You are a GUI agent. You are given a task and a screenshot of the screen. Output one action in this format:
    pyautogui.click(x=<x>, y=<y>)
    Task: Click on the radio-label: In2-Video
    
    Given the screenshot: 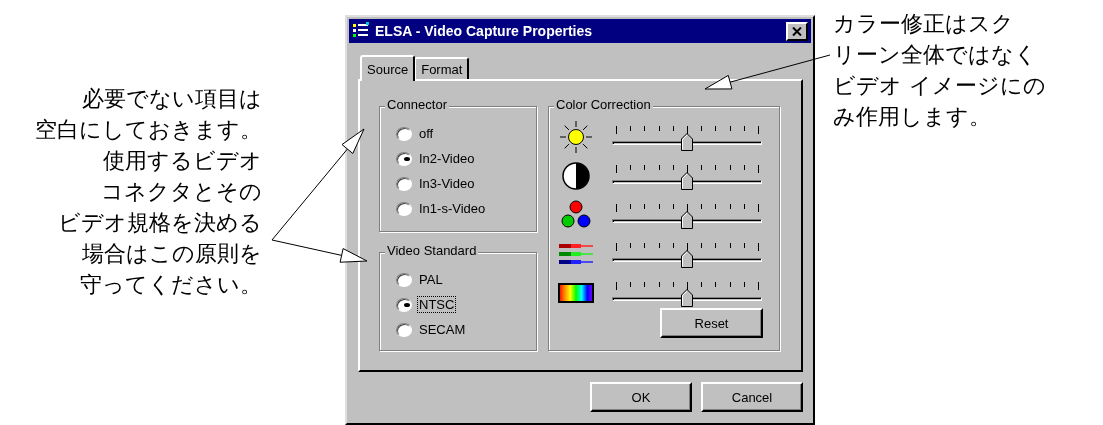 What is the action you would take?
    pyautogui.click(x=447, y=158)
    